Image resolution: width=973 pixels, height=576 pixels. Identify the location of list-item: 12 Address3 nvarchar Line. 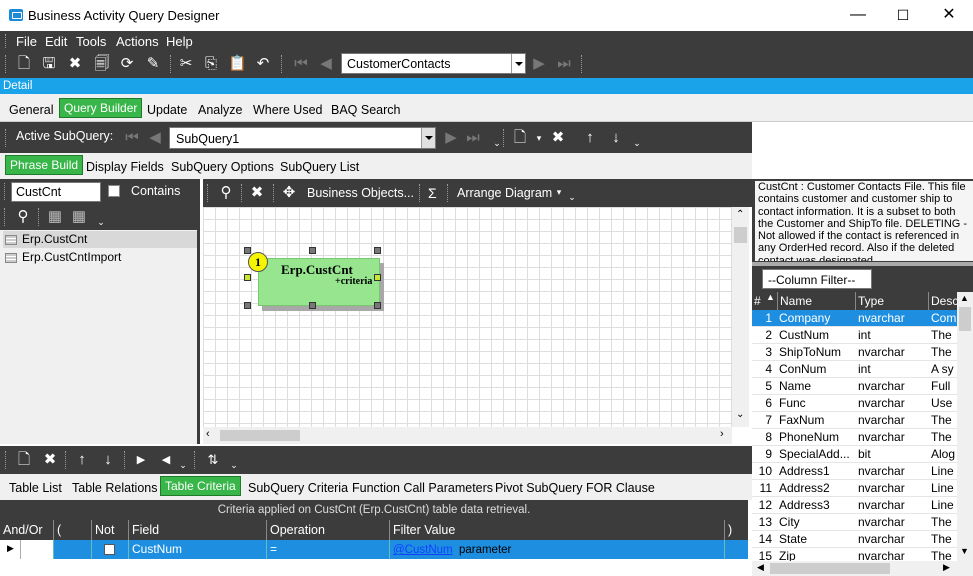
(854, 505).